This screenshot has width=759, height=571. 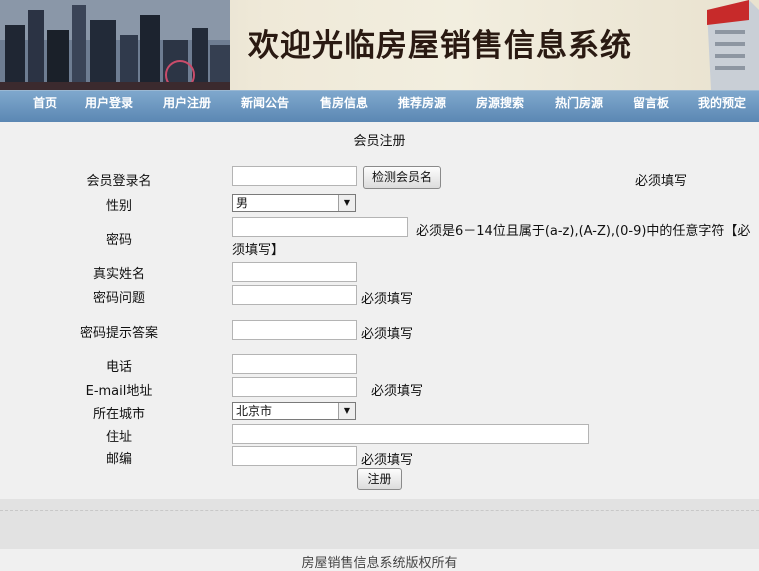 What do you see at coordinates (118, 459) in the screenshot?
I see `zip-label: 邮编` at bounding box center [118, 459].